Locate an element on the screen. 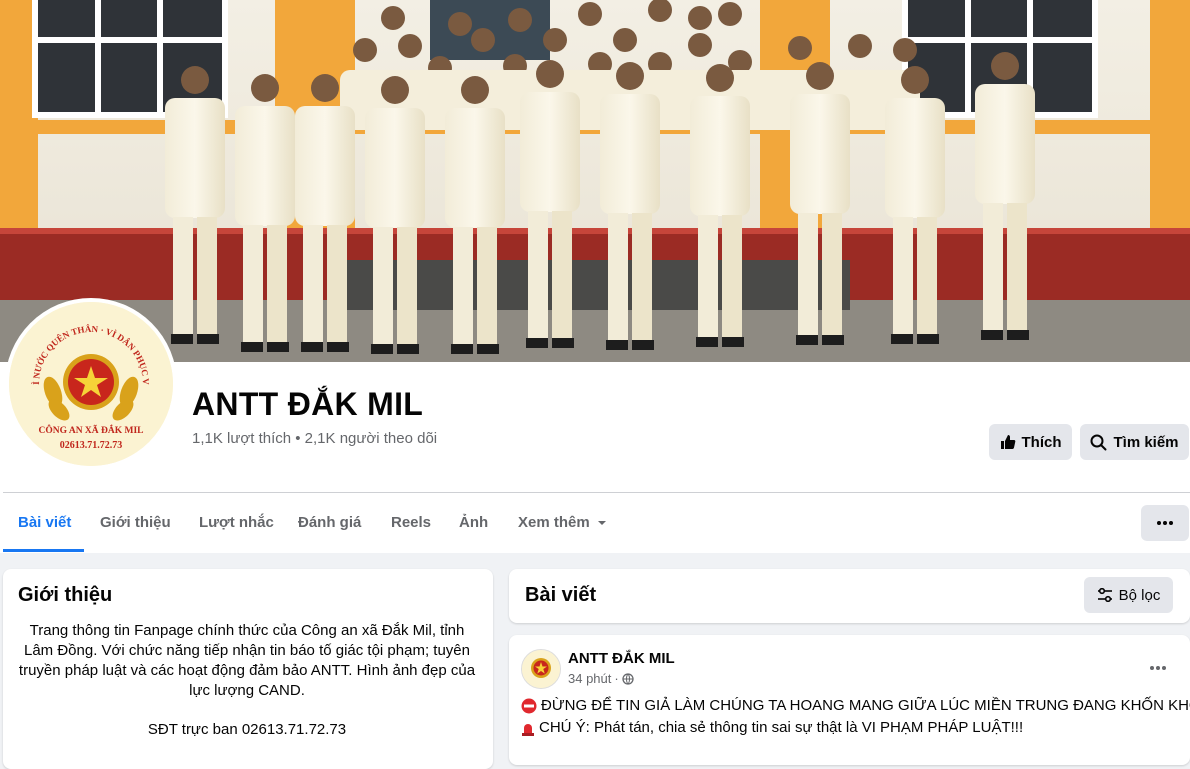 This screenshot has height=769, width=1190. post-author-avatar is located at coordinates (541, 669).